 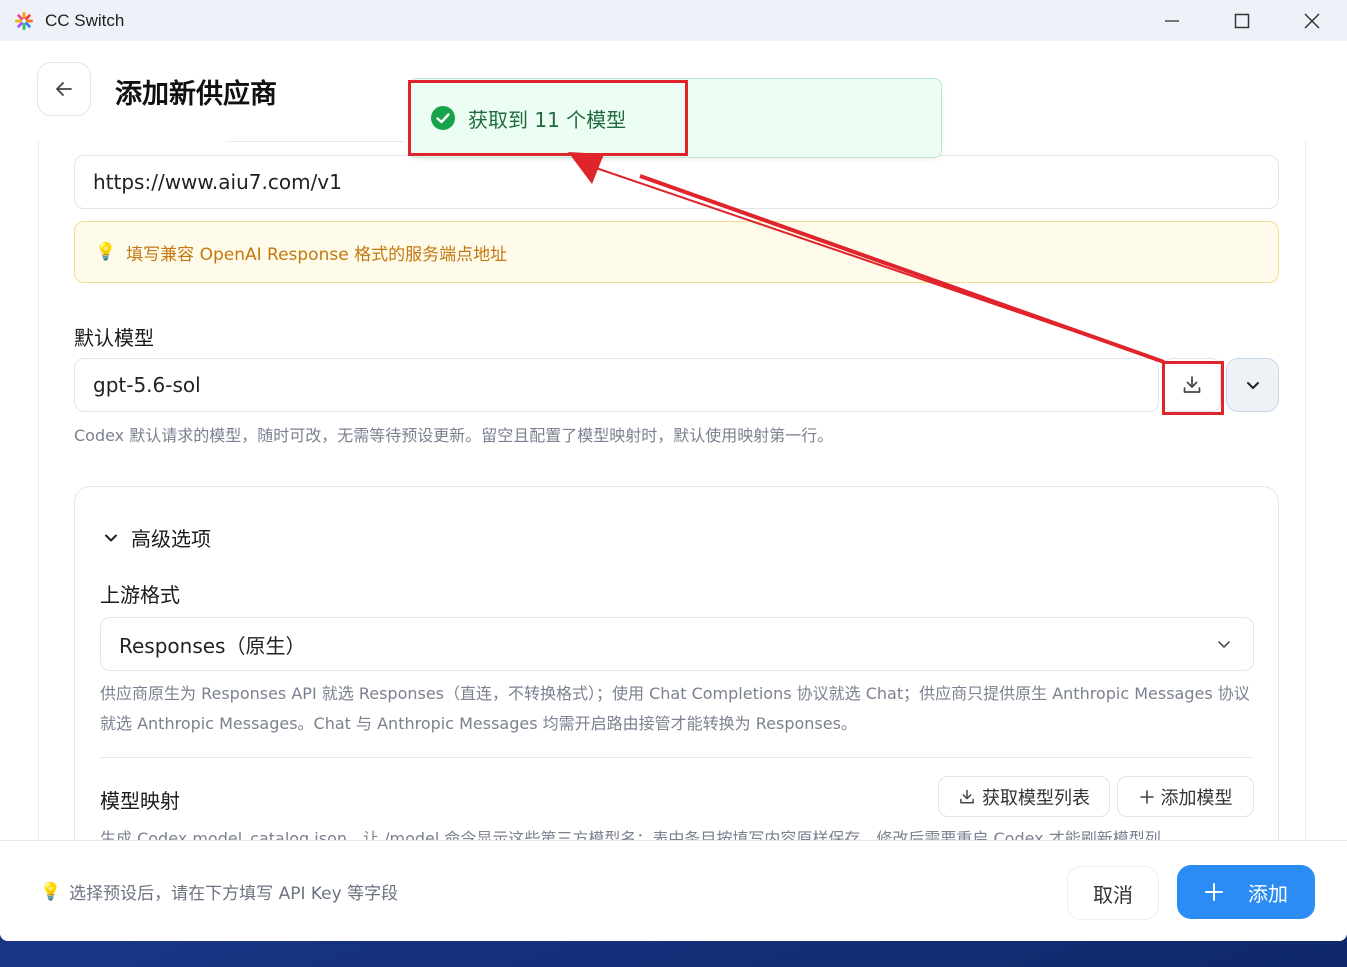 I want to click on footer-hint-text: 选择预设后，请在下方填写 API Key 等字段, so click(x=234, y=894).